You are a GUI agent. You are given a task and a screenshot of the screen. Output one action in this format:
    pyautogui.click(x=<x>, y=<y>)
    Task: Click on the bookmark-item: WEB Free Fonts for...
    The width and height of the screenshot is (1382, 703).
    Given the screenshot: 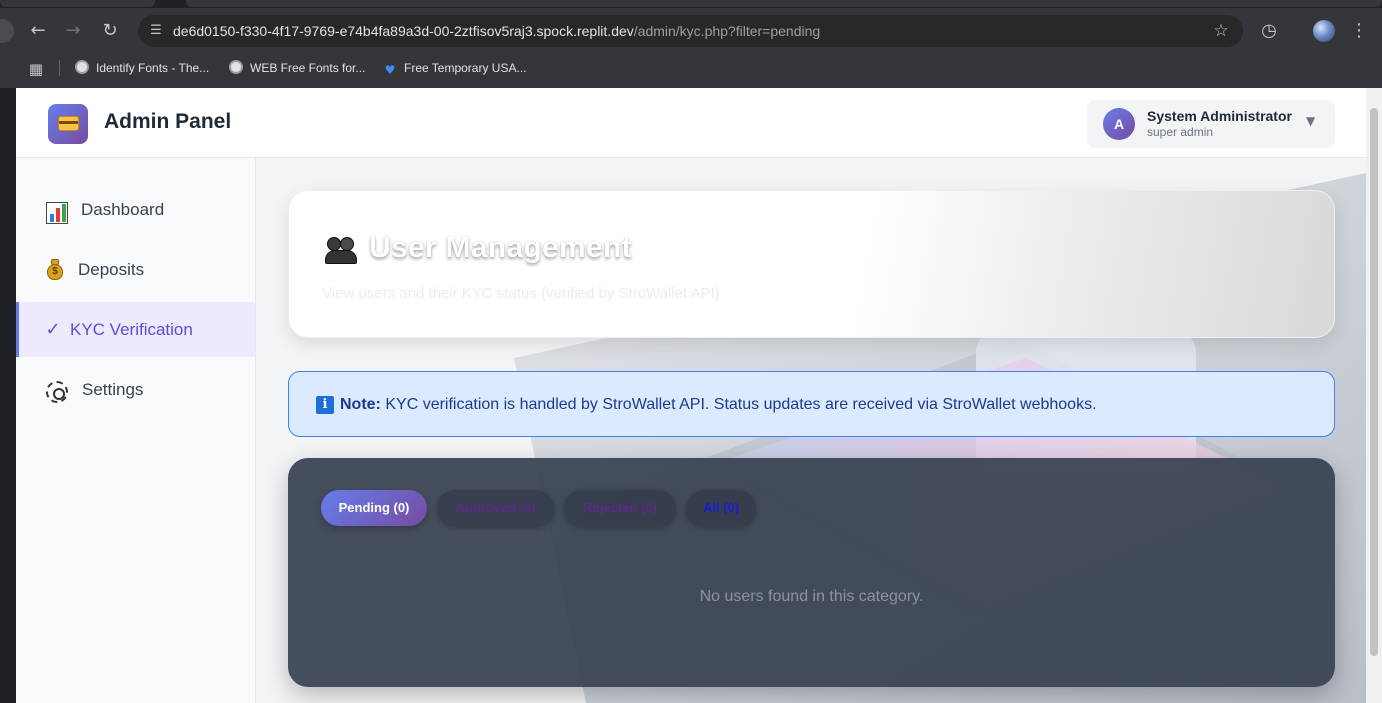 What is the action you would take?
    pyautogui.click(x=297, y=68)
    